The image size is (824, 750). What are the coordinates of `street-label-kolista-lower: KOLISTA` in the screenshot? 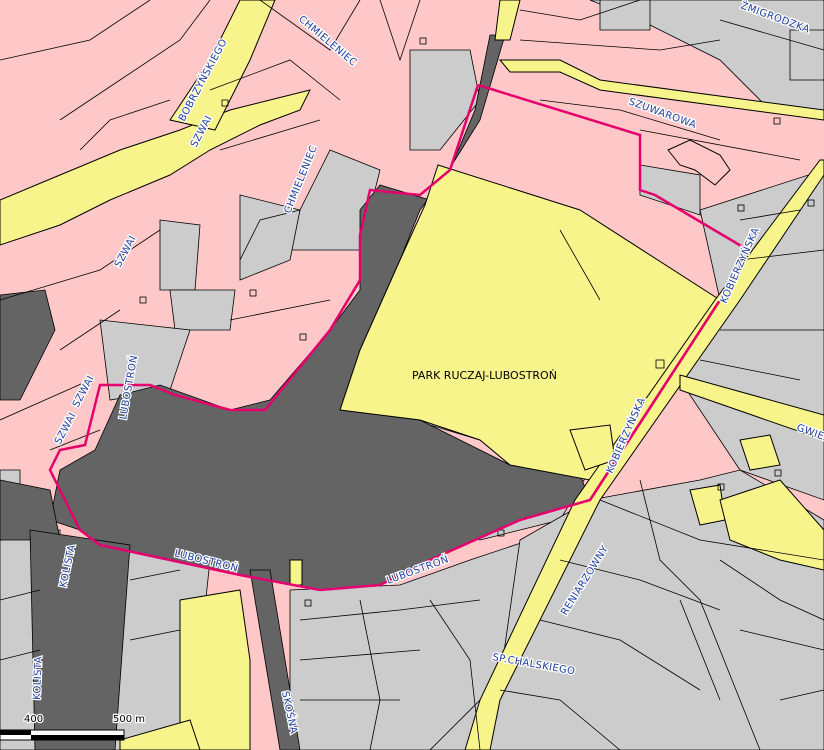 It's located at (38, 678).